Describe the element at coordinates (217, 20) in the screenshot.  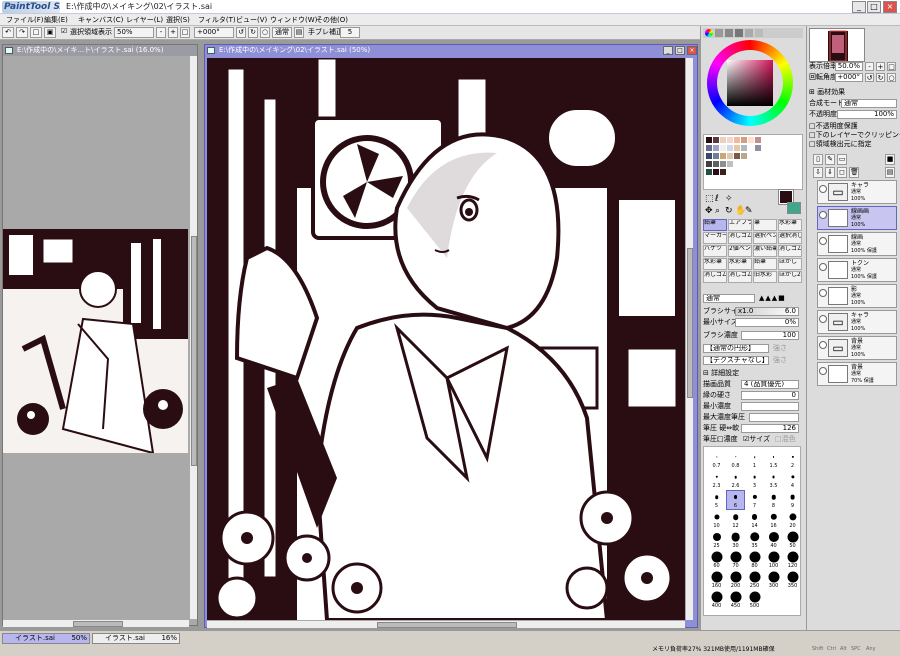
I see `menu-filter: フィルタ(T)` at that location.